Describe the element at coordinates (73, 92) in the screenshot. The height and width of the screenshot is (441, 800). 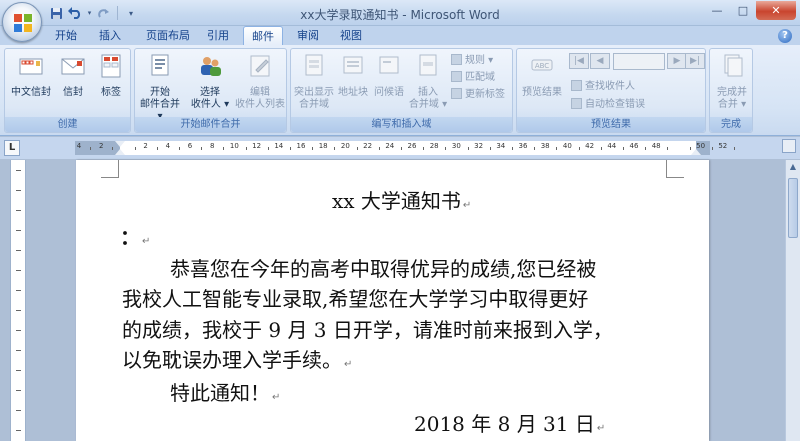
I see `envelopes-label: 信封` at that location.